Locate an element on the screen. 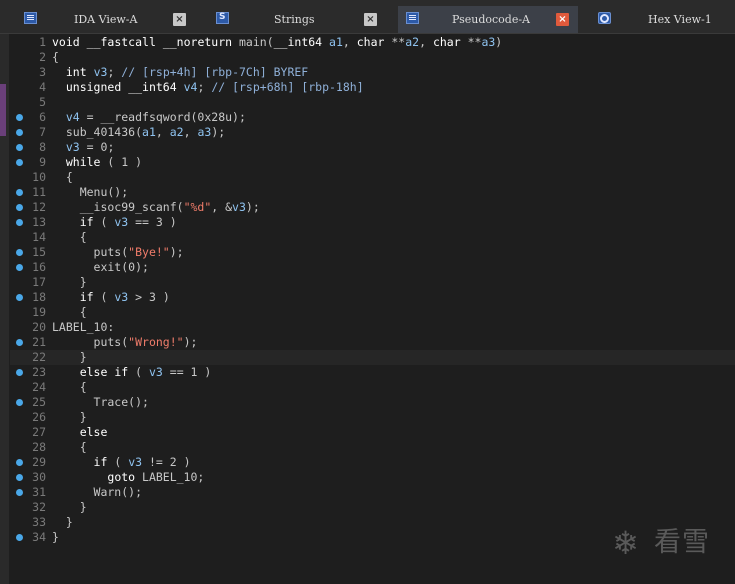  line-number: 11 is located at coordinates (39, 192).